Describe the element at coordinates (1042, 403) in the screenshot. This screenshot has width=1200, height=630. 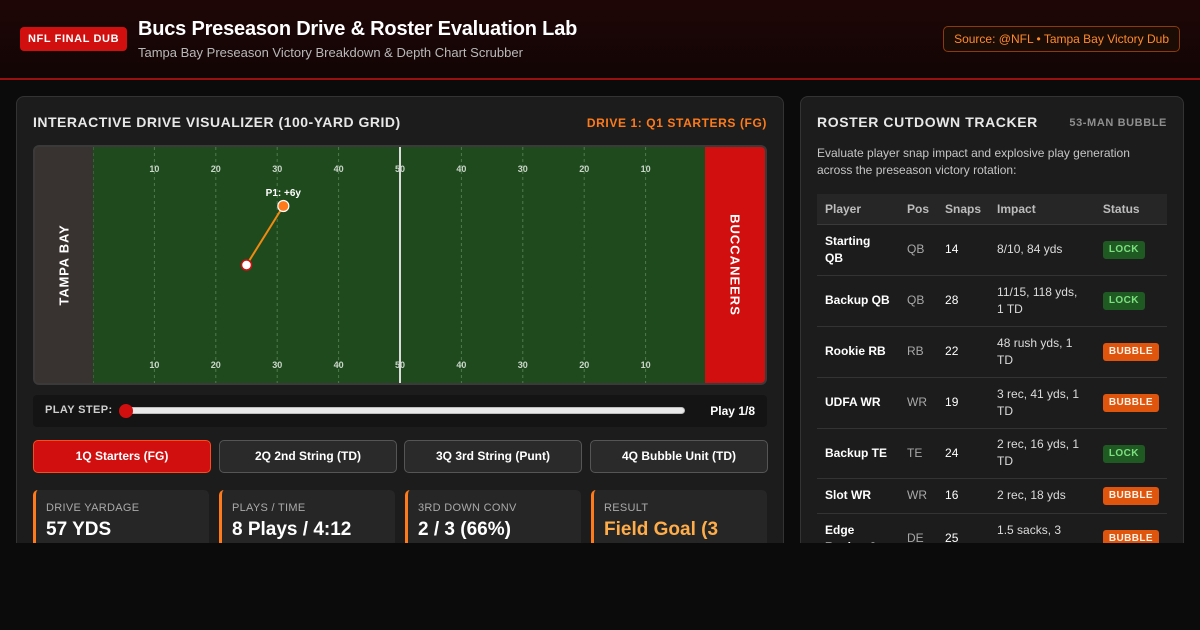
I see `player-impact: 3 rec, 41 yds, 1 TD` at that location.